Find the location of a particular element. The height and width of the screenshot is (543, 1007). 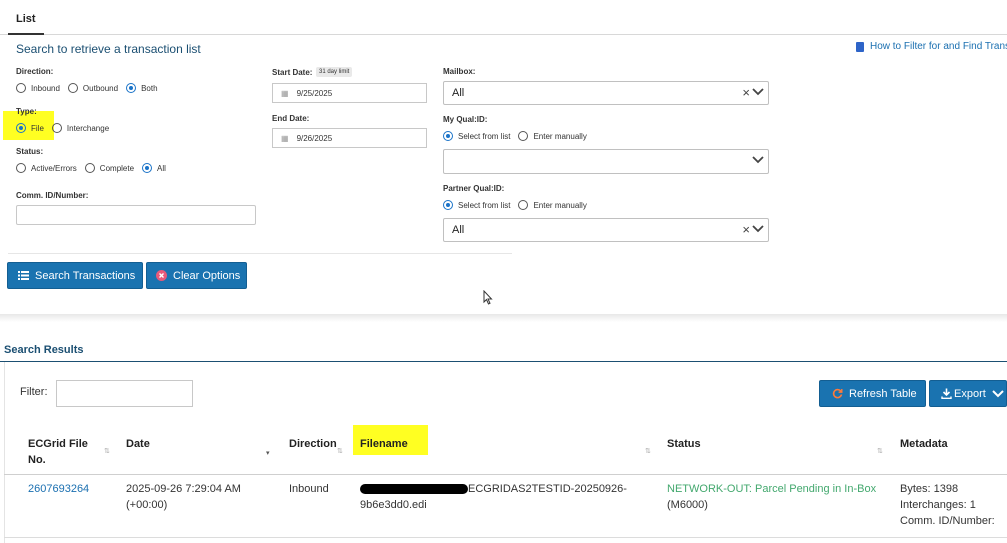

direction-outbound-option: Outbound is located at coordinates (92, 88).